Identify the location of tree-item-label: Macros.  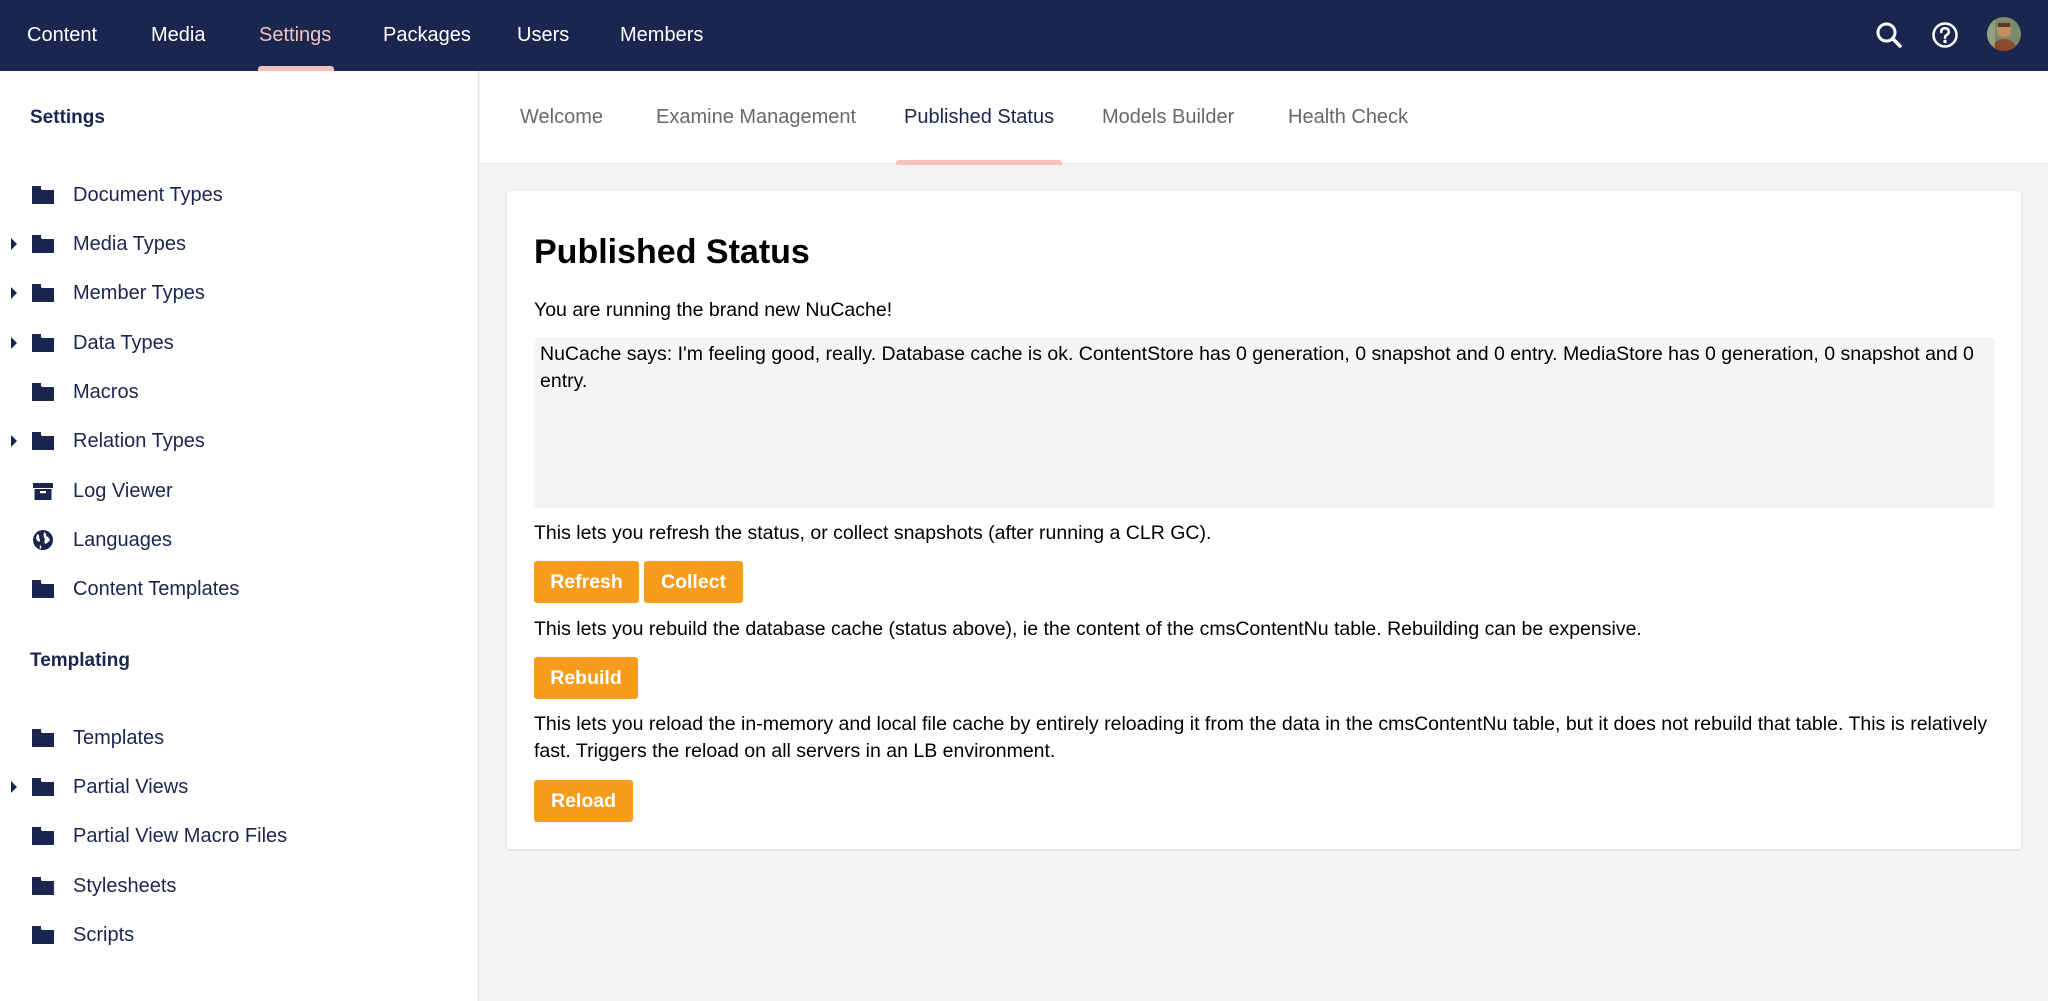
(106, 391).